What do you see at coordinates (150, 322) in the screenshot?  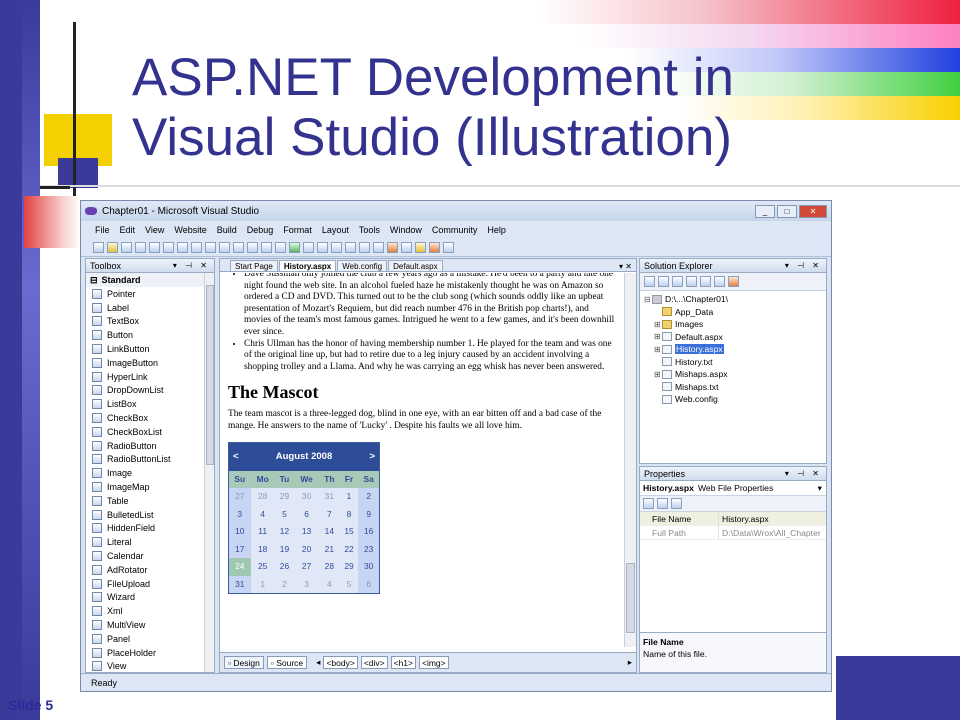 I see `toolbox-item-textbox: TextBox` at bounding box center [150, 322].